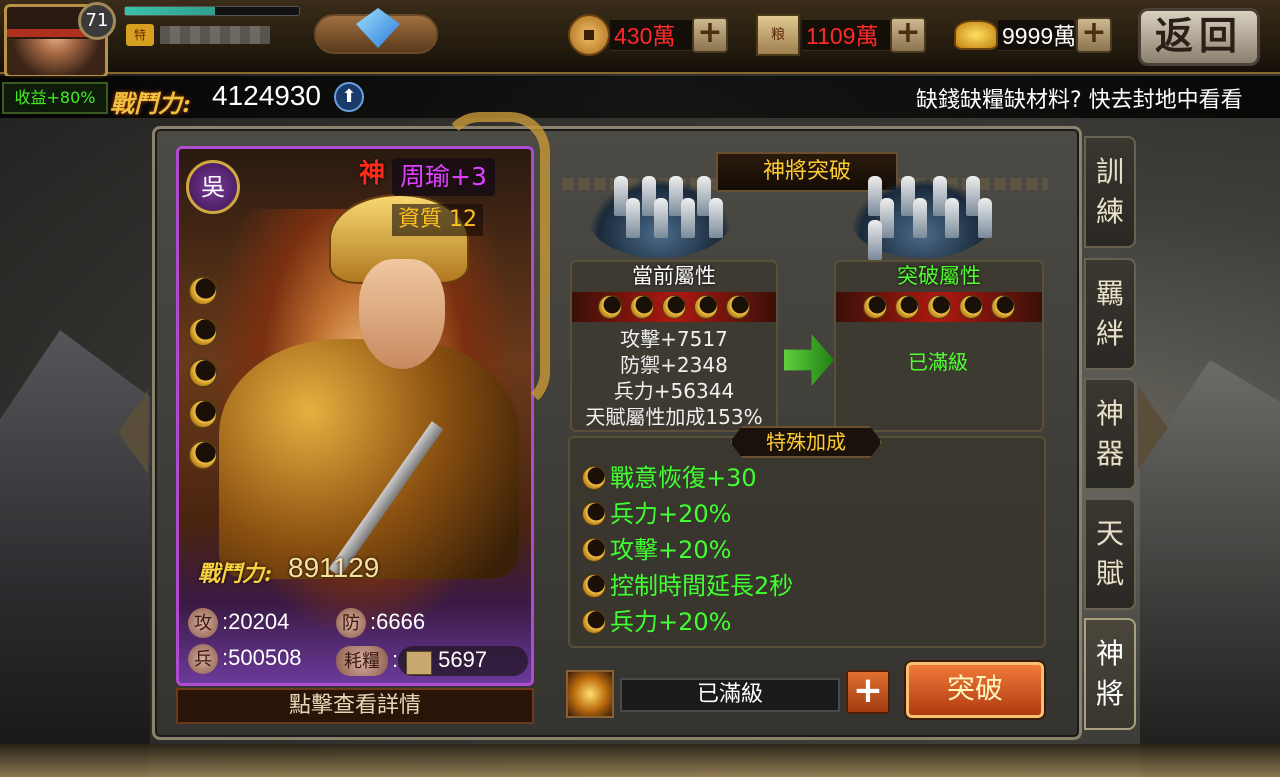  I want to click on stat-ration: 耗糧:5697, so click(412, 660).